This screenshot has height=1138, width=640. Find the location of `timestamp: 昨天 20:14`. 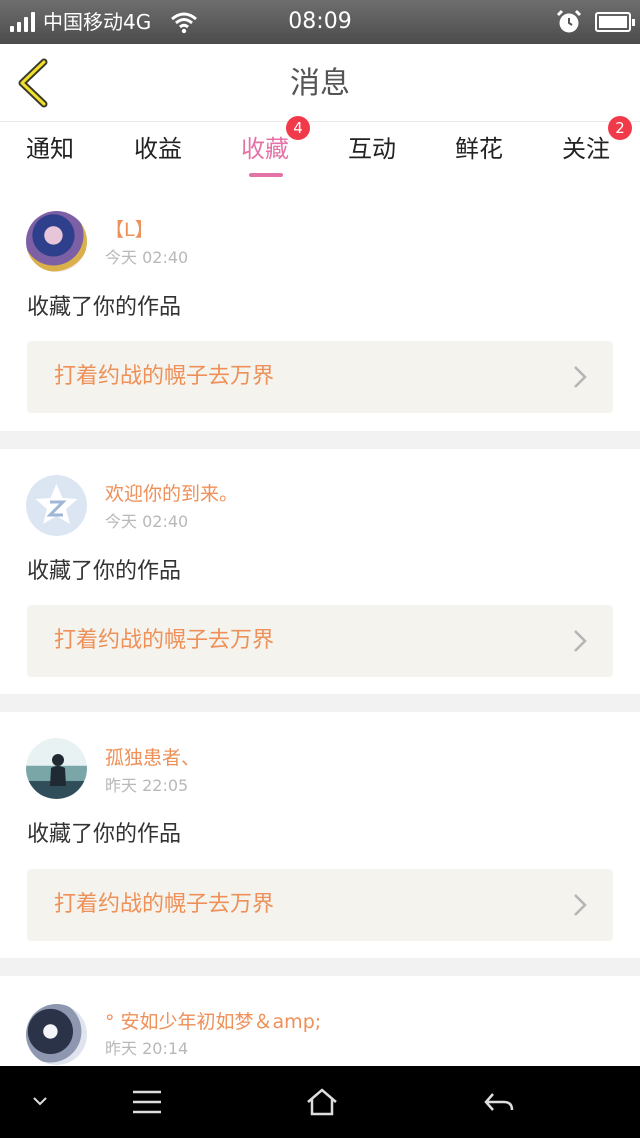

timestamp: 昨天 20:14 is located at coordinates (147, 1048).